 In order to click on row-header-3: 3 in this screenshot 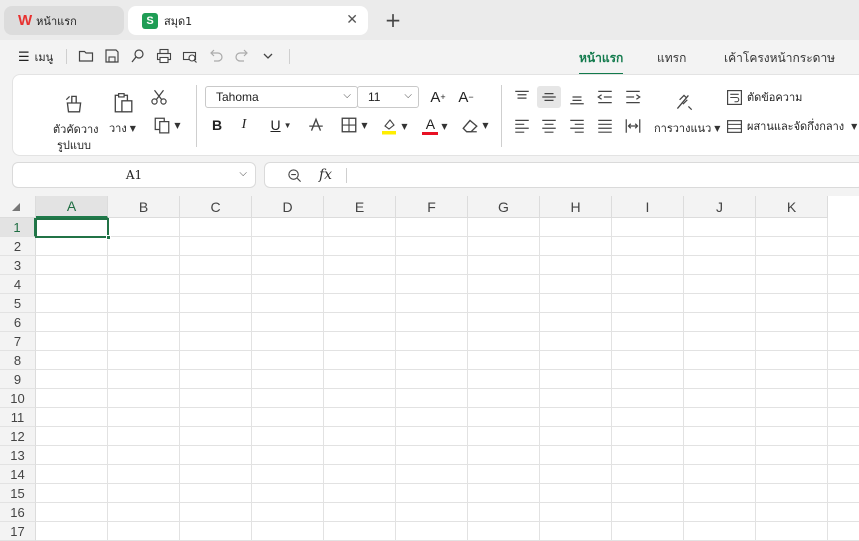, I will do `click(18, 265)`.